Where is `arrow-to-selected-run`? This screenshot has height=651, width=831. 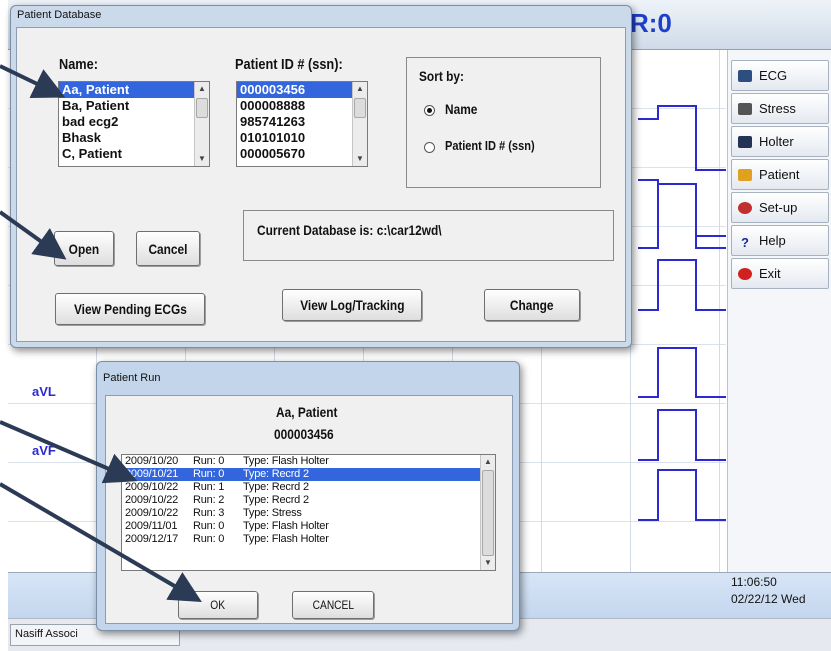 arrow-to-selected-run is located at coordinates (69, 452).